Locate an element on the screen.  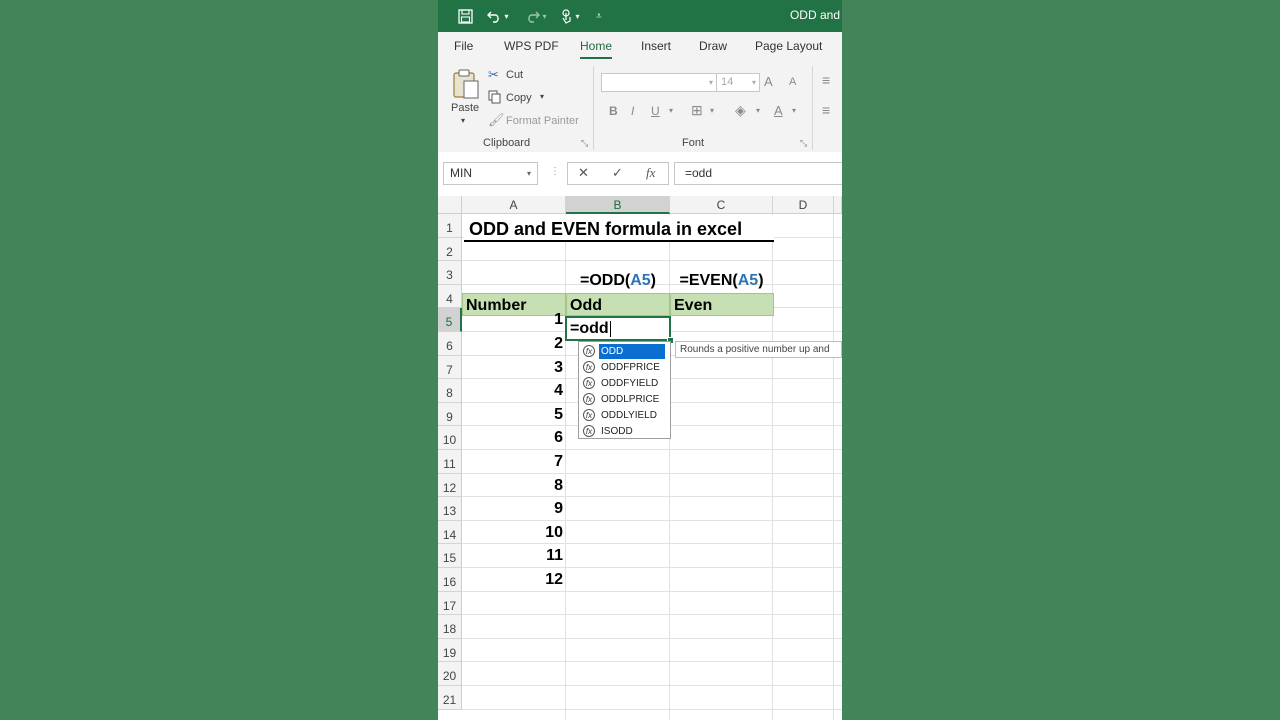
number-cell: 1 is located at coordinates (512, 319).